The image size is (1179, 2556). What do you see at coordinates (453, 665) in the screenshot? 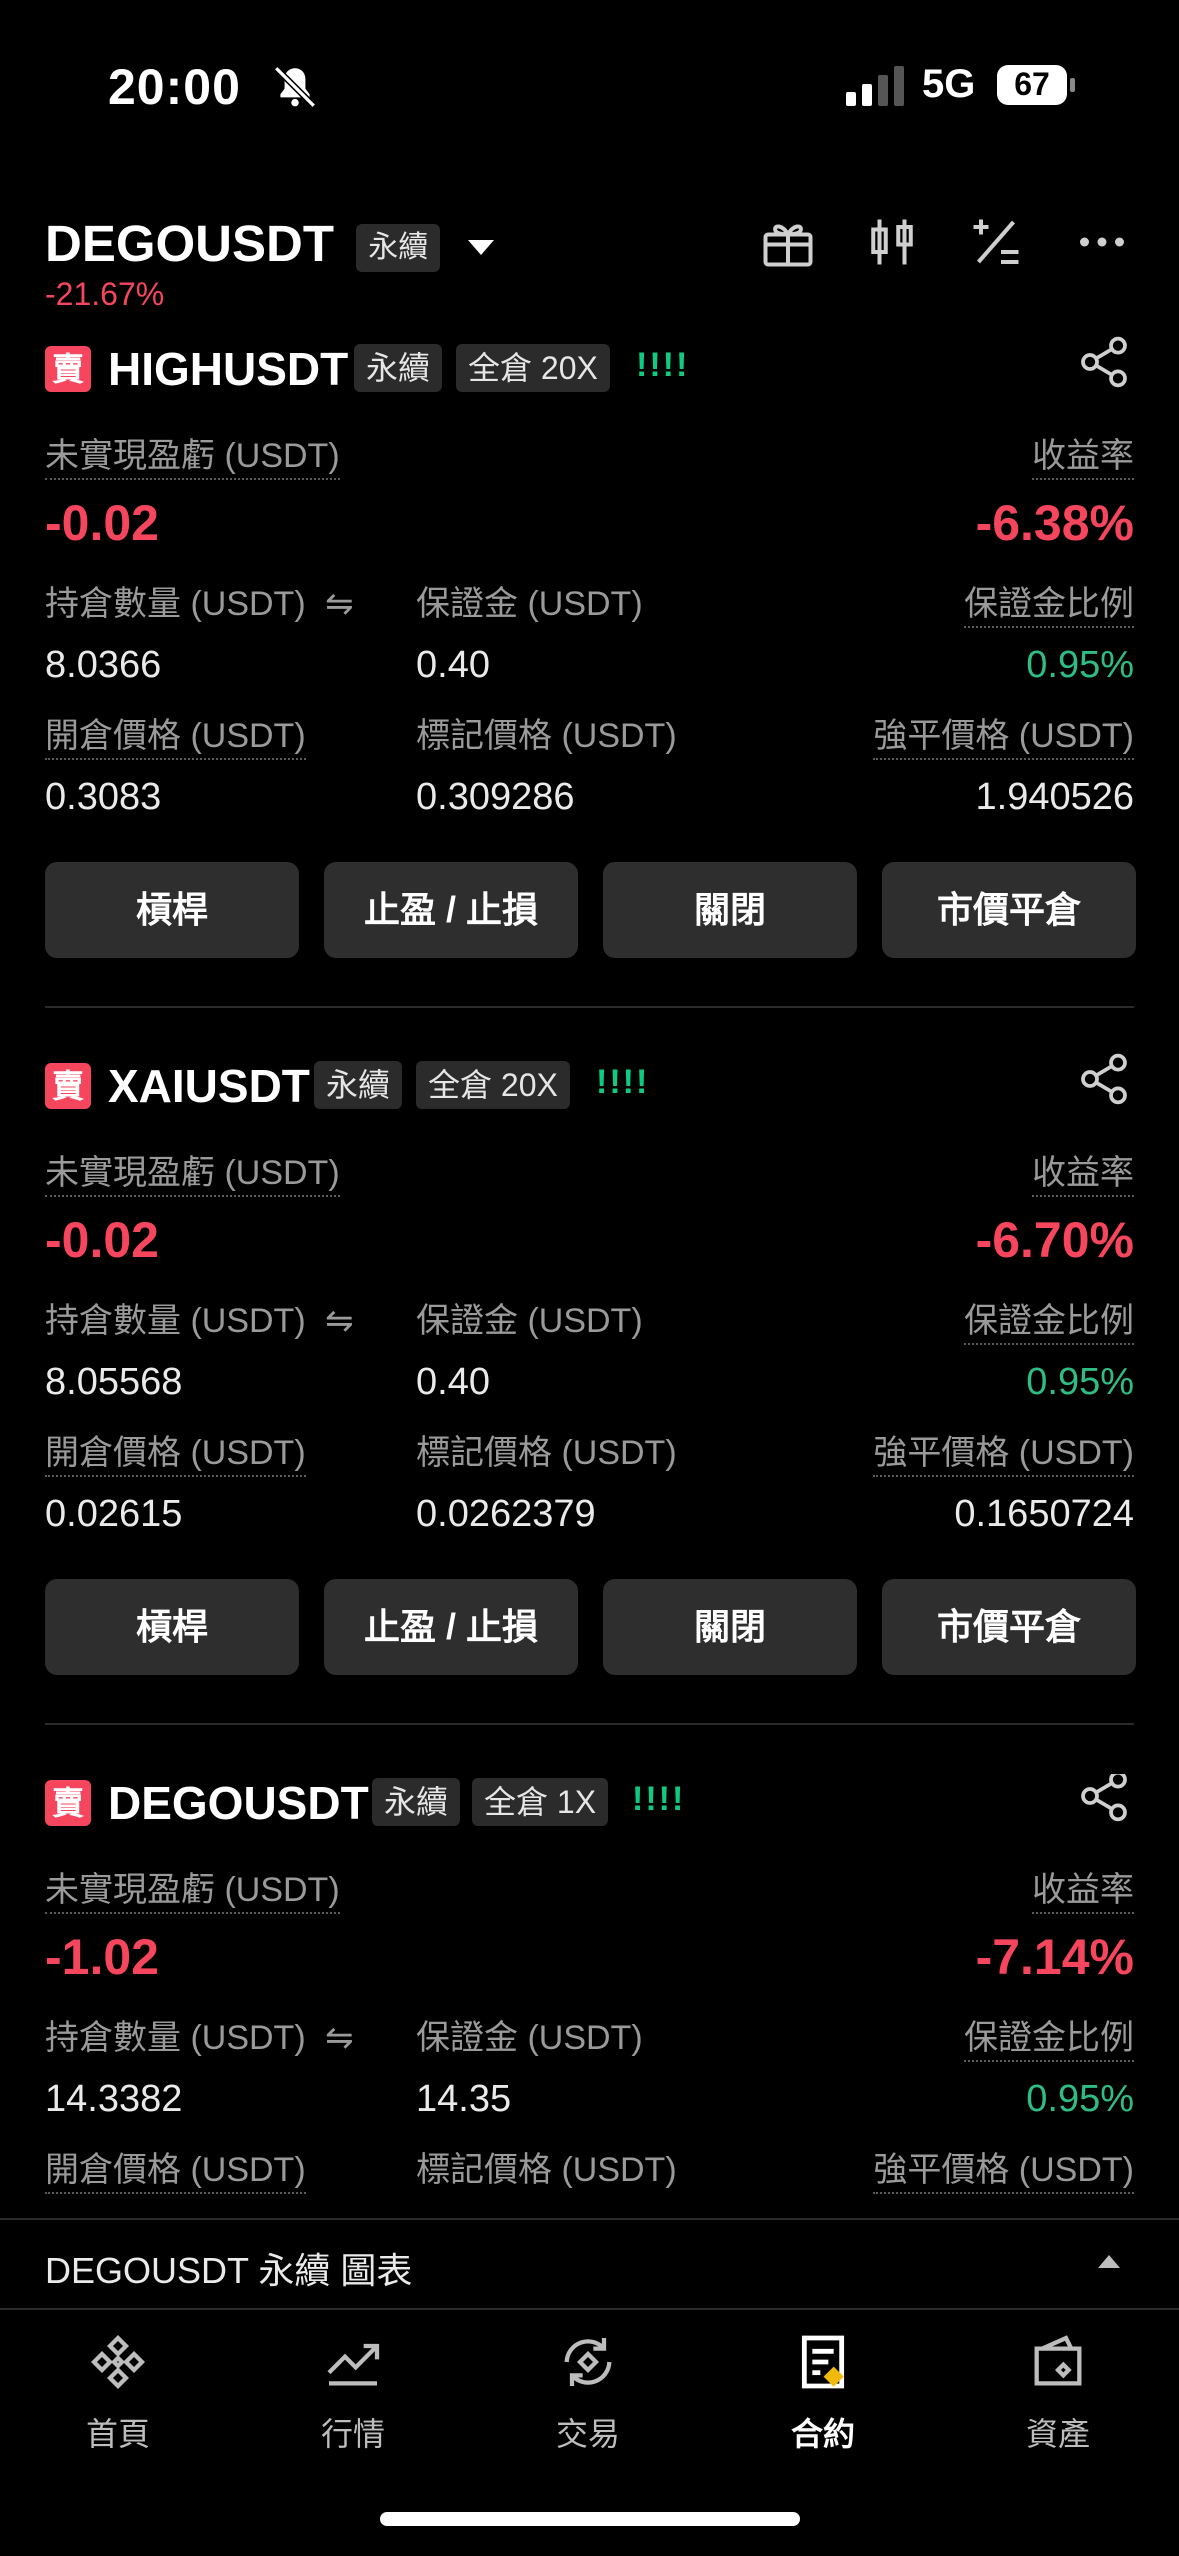
I see `margin-value: 0.40` at bounding box center [453, 665].